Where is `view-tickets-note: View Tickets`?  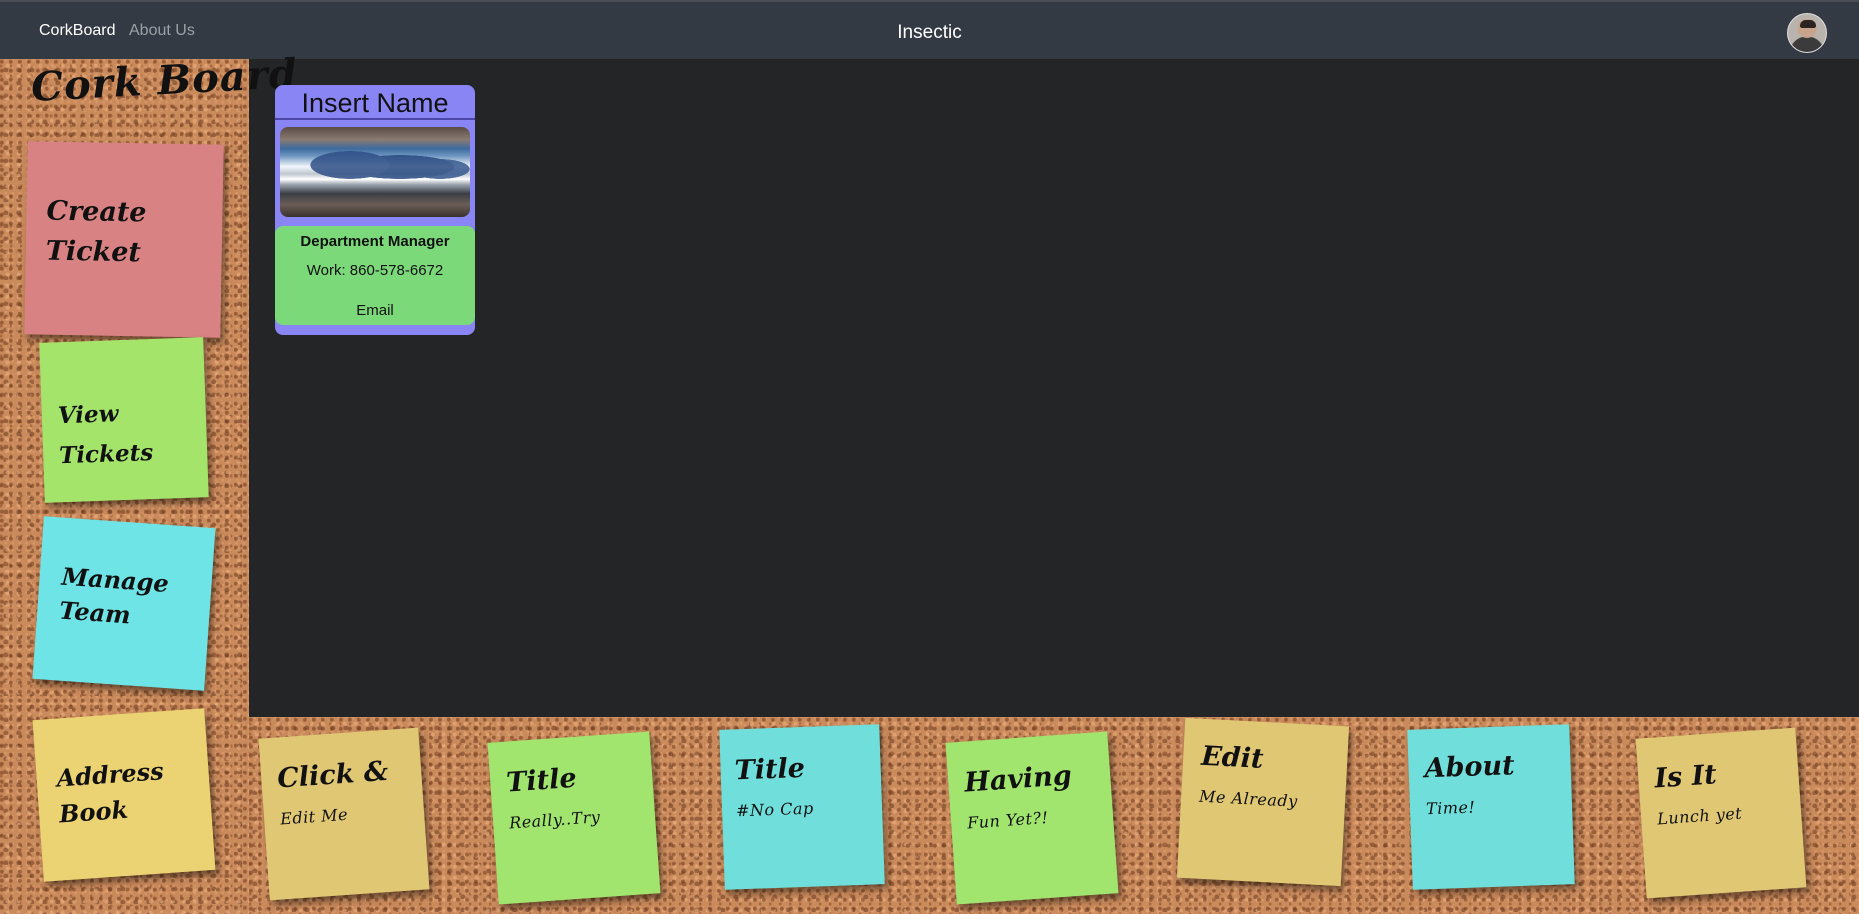 view-tickets-note: View Tickets is located at coordinates (124, 420).